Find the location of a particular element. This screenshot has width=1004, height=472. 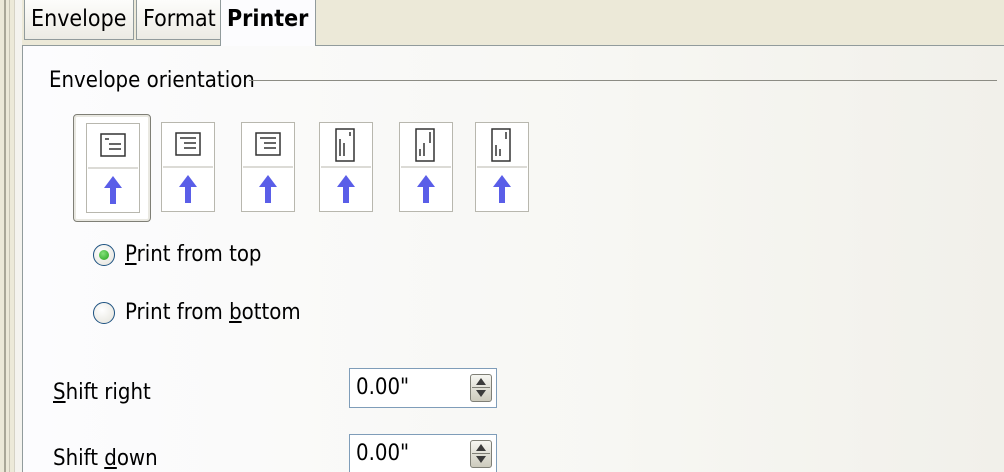

window-left-border is located at coordinates (7, 236).